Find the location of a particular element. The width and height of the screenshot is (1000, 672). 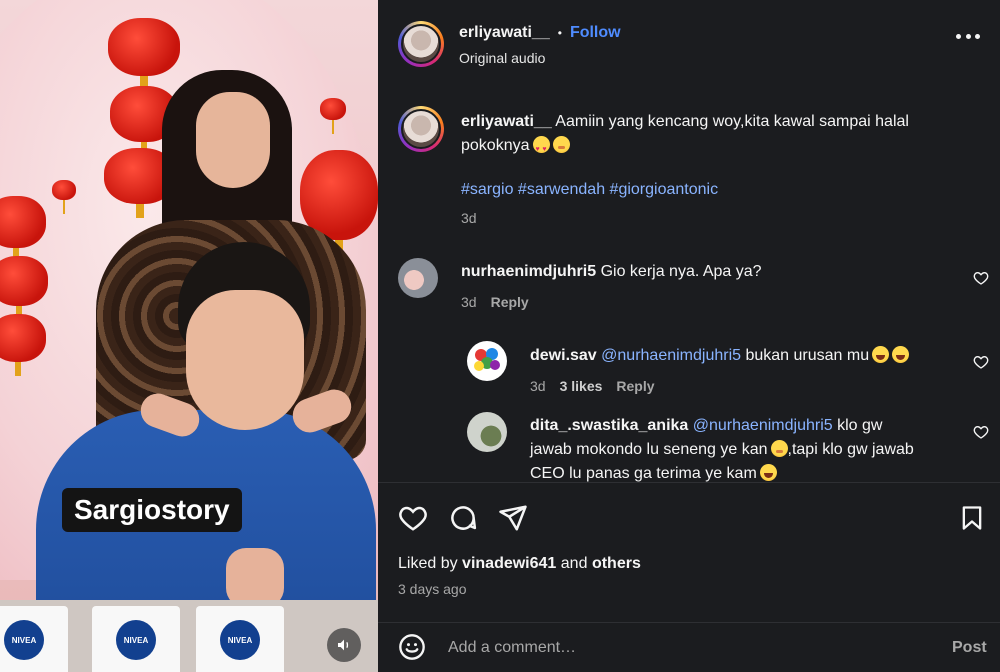

comment-text: nurhaenimdjuhri5 Gio kerja nya. Apa ya? is located at coordinates (611, 272).